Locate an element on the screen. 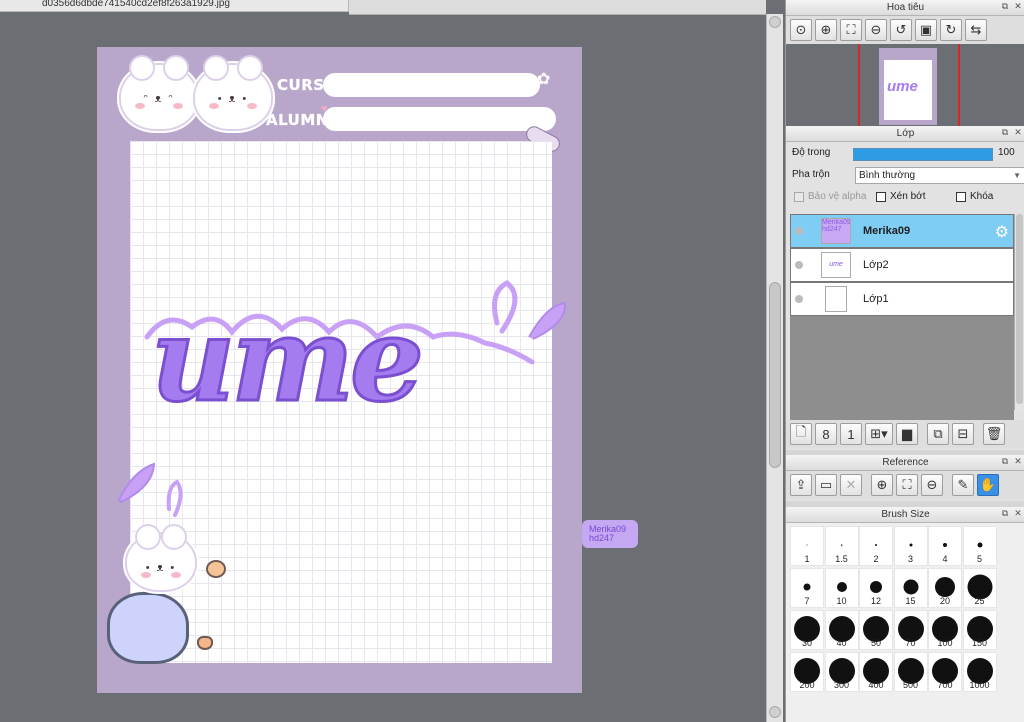 The width and height of the screenshot is (1024, 722). brush-size-cell: 3 is located at coordinates (910, 546).